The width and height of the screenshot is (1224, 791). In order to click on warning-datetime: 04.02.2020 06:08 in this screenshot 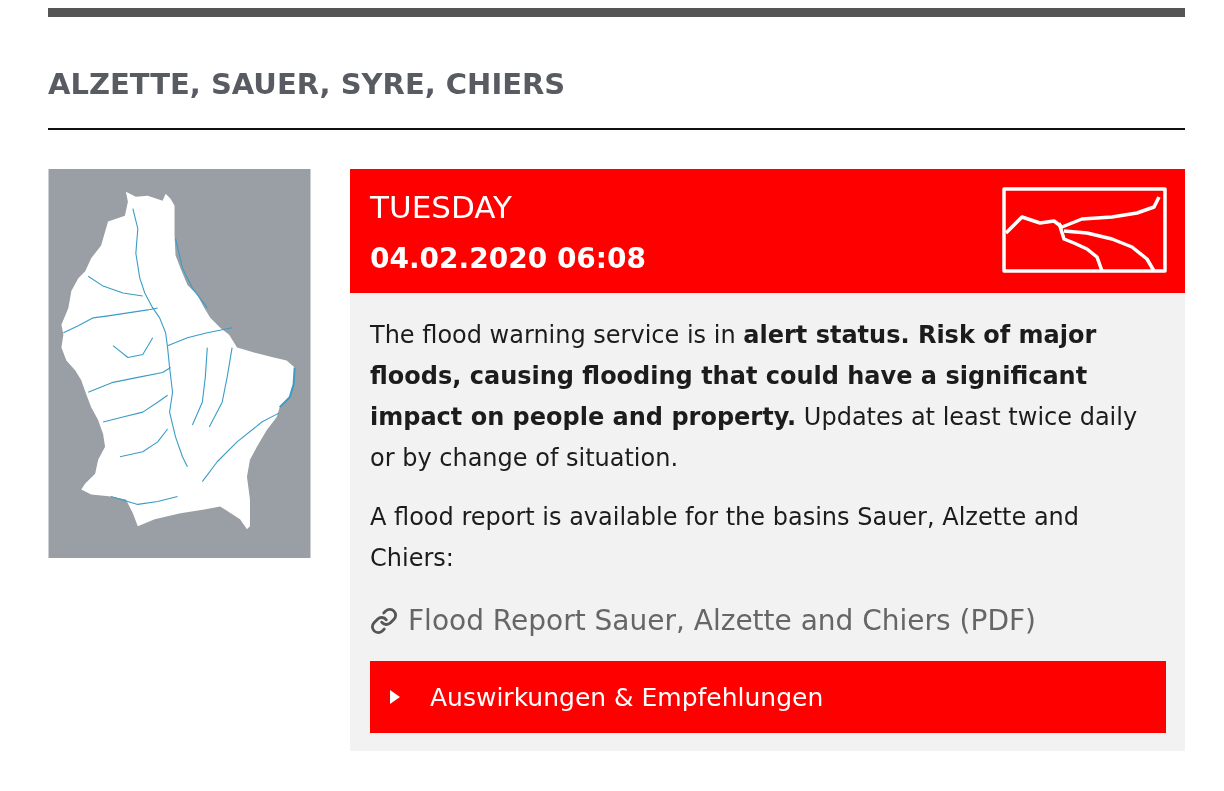, I will do `click(508, 259)`.